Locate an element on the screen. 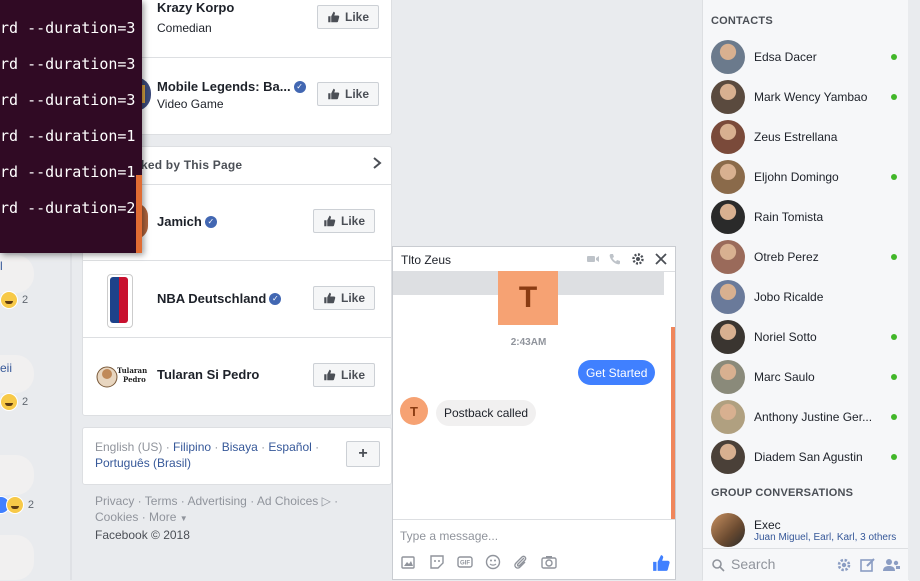 This screenshot has width=920, height=581. footer-link-terms: Terms is located at coordinates (161, 501).